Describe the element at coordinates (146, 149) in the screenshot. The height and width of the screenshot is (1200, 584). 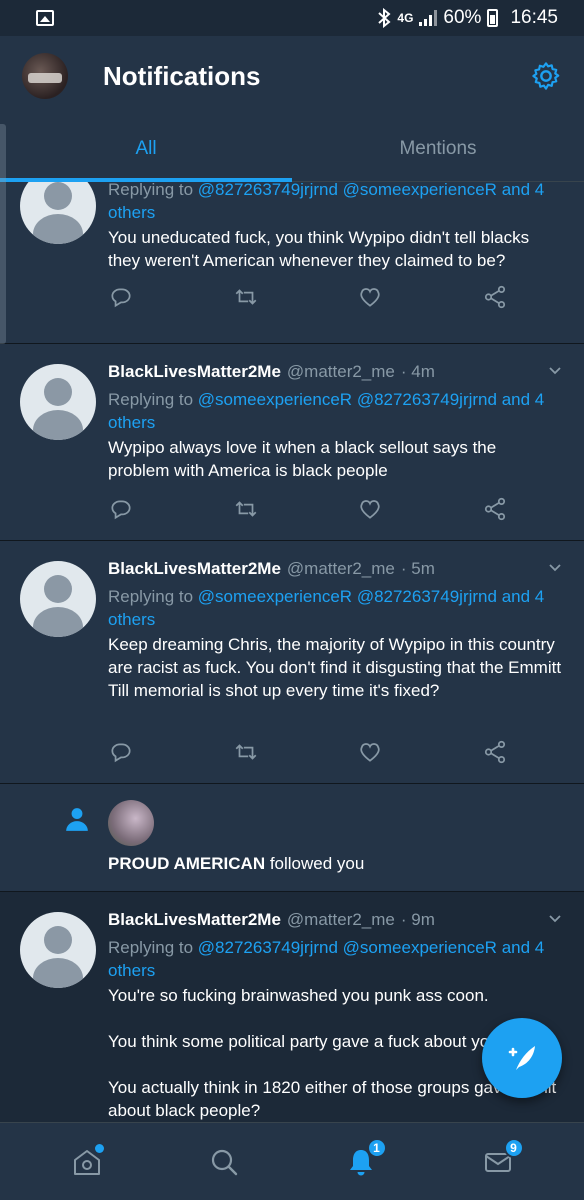
I see `tab-all: All` at that location.